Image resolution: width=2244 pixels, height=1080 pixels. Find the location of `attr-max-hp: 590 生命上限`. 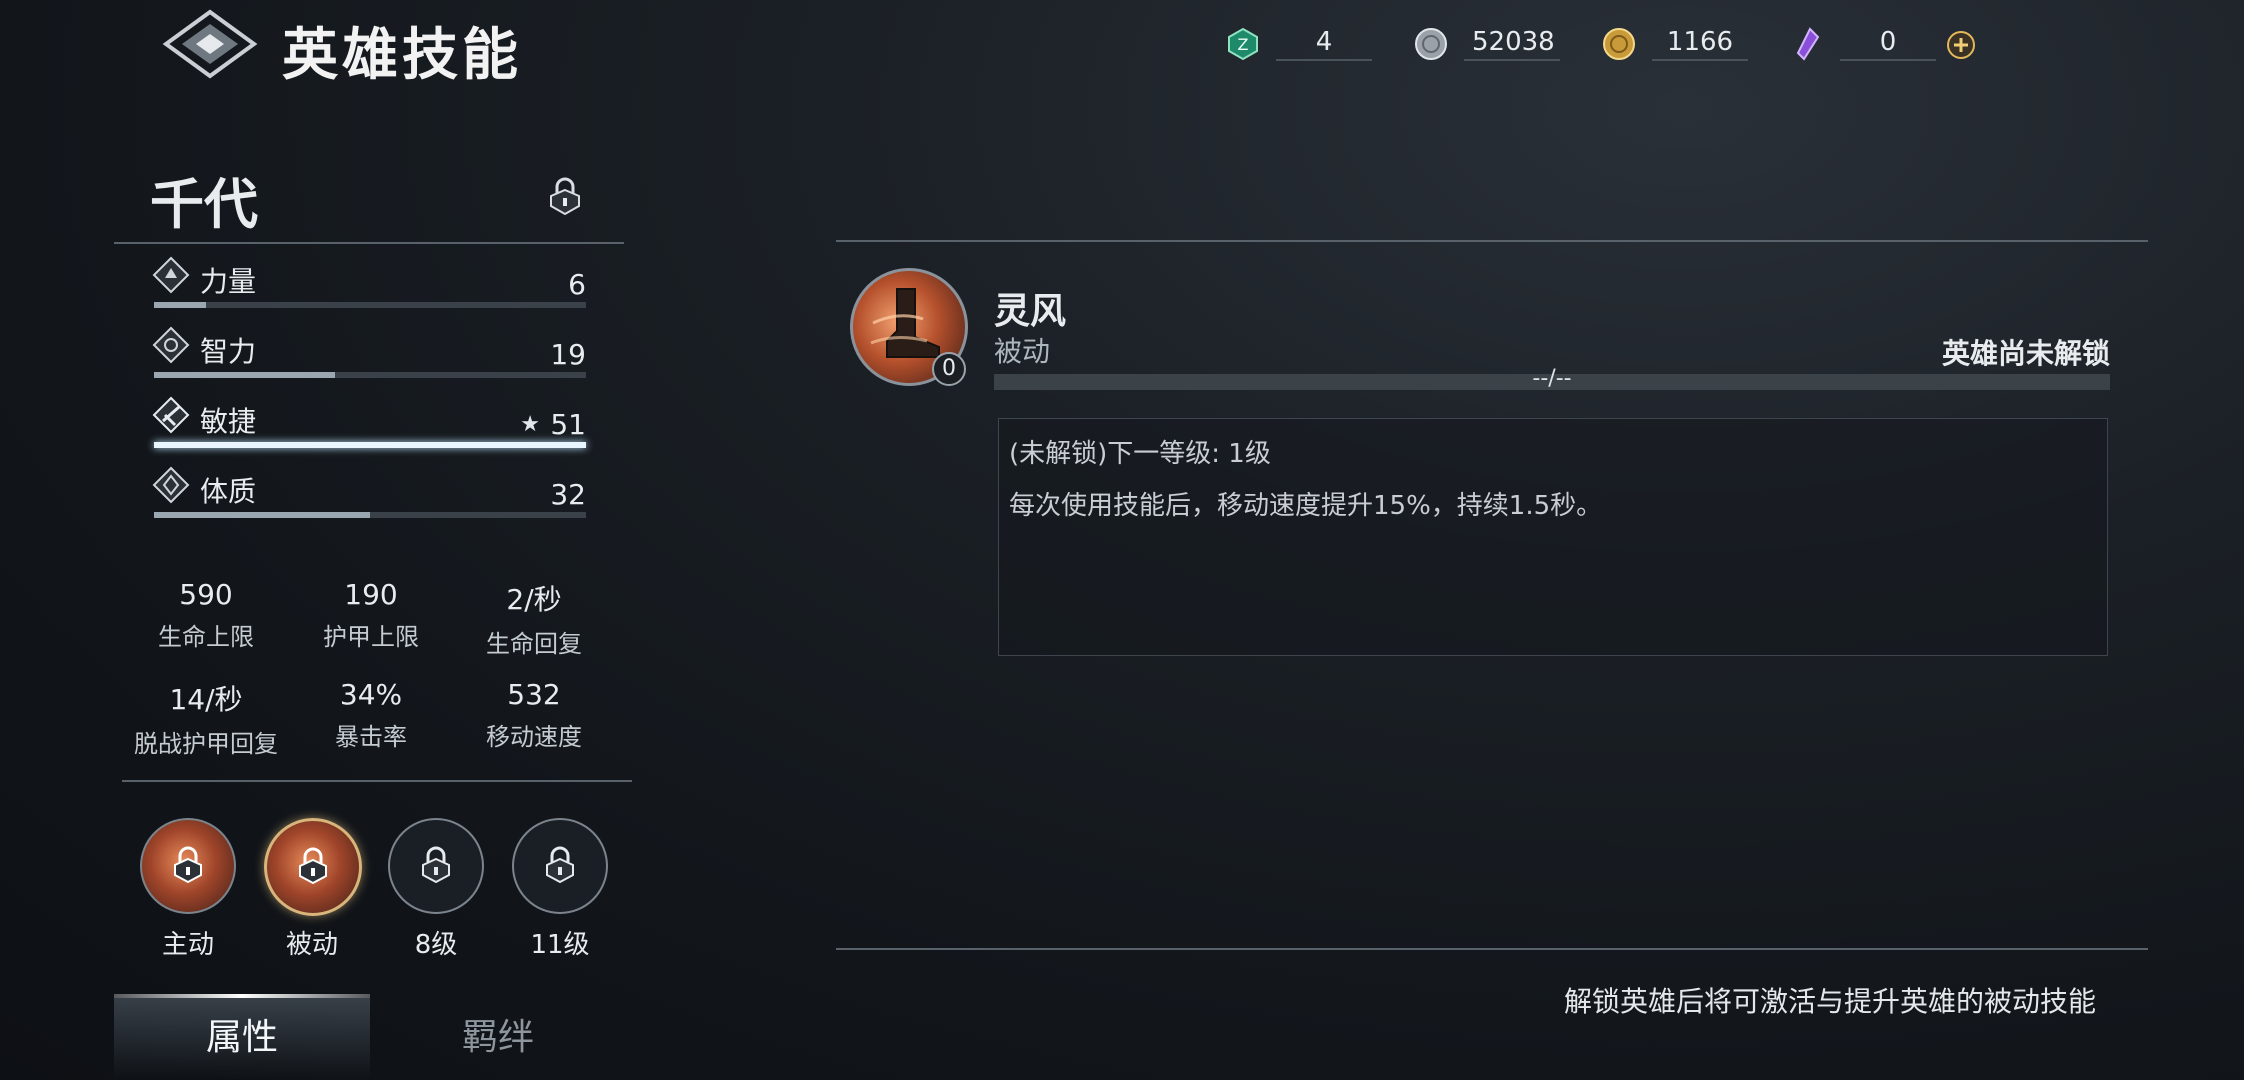

attr-max-hp: 590 生命上限 is located at coordinates (206, 615).